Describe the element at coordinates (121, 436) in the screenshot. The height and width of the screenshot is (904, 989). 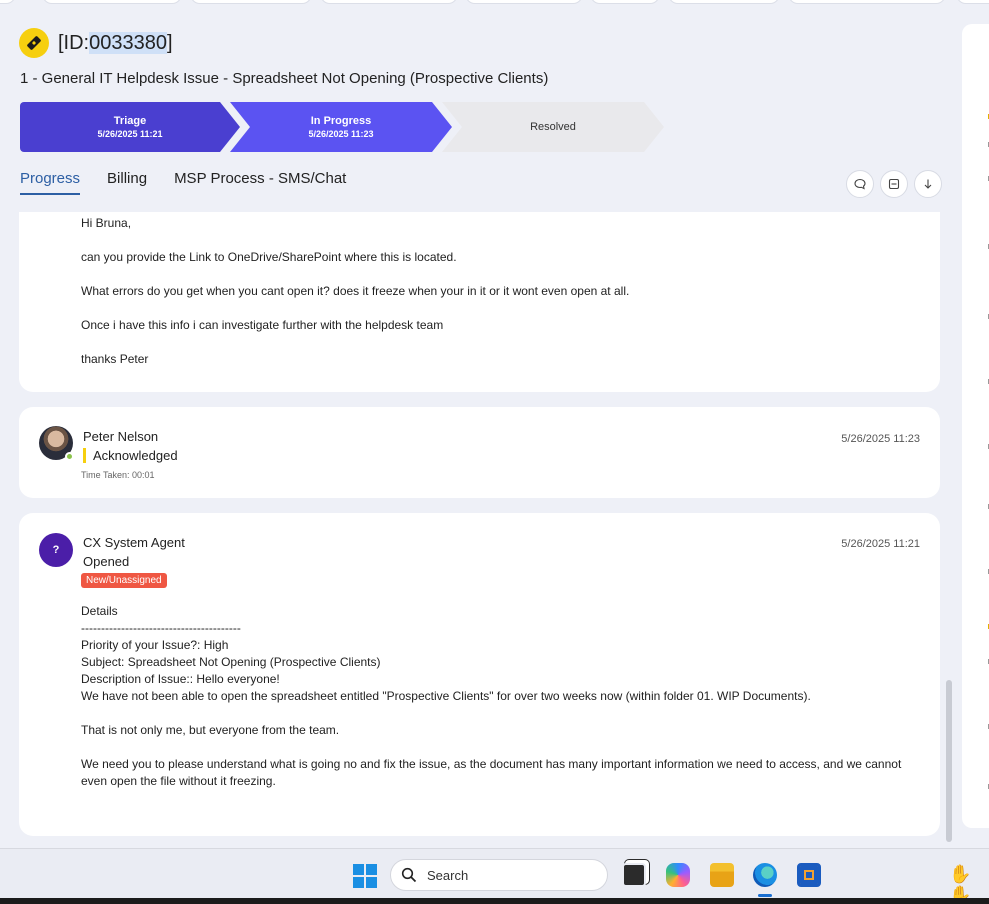
I see `author-name: Peter Nelson` at that location.